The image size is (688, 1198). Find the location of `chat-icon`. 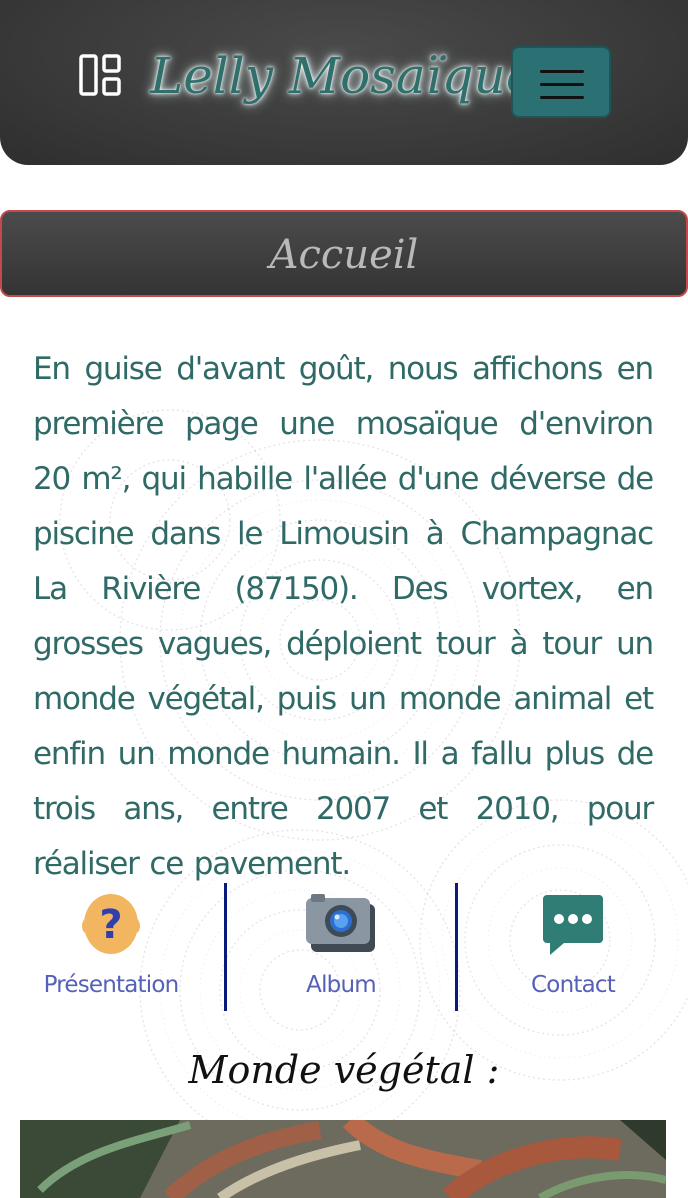

chat-icon is located at coordinates (573, 925).